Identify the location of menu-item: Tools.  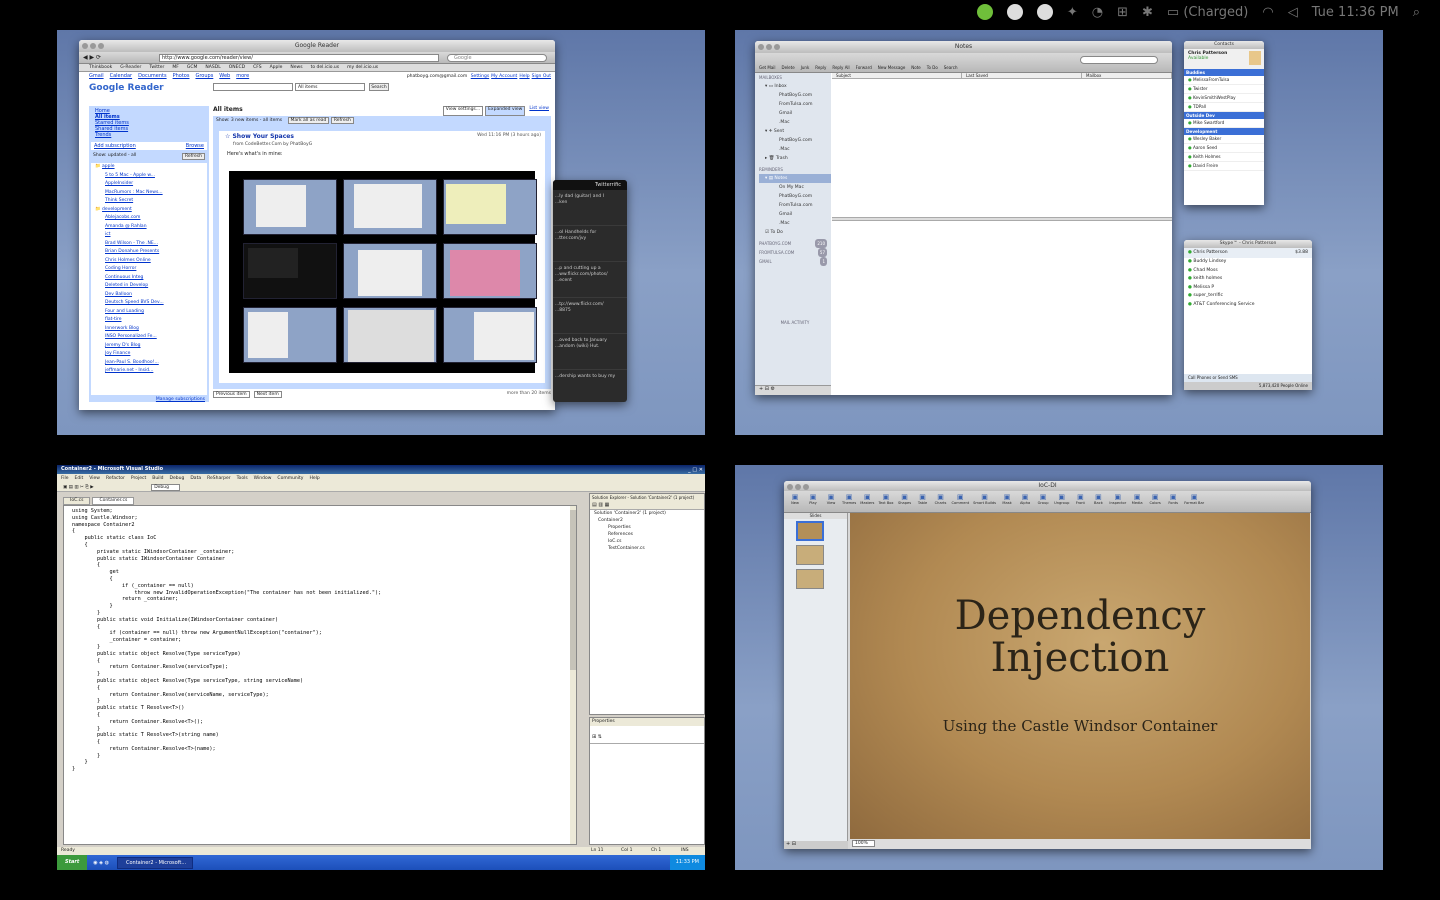
(242, 478).